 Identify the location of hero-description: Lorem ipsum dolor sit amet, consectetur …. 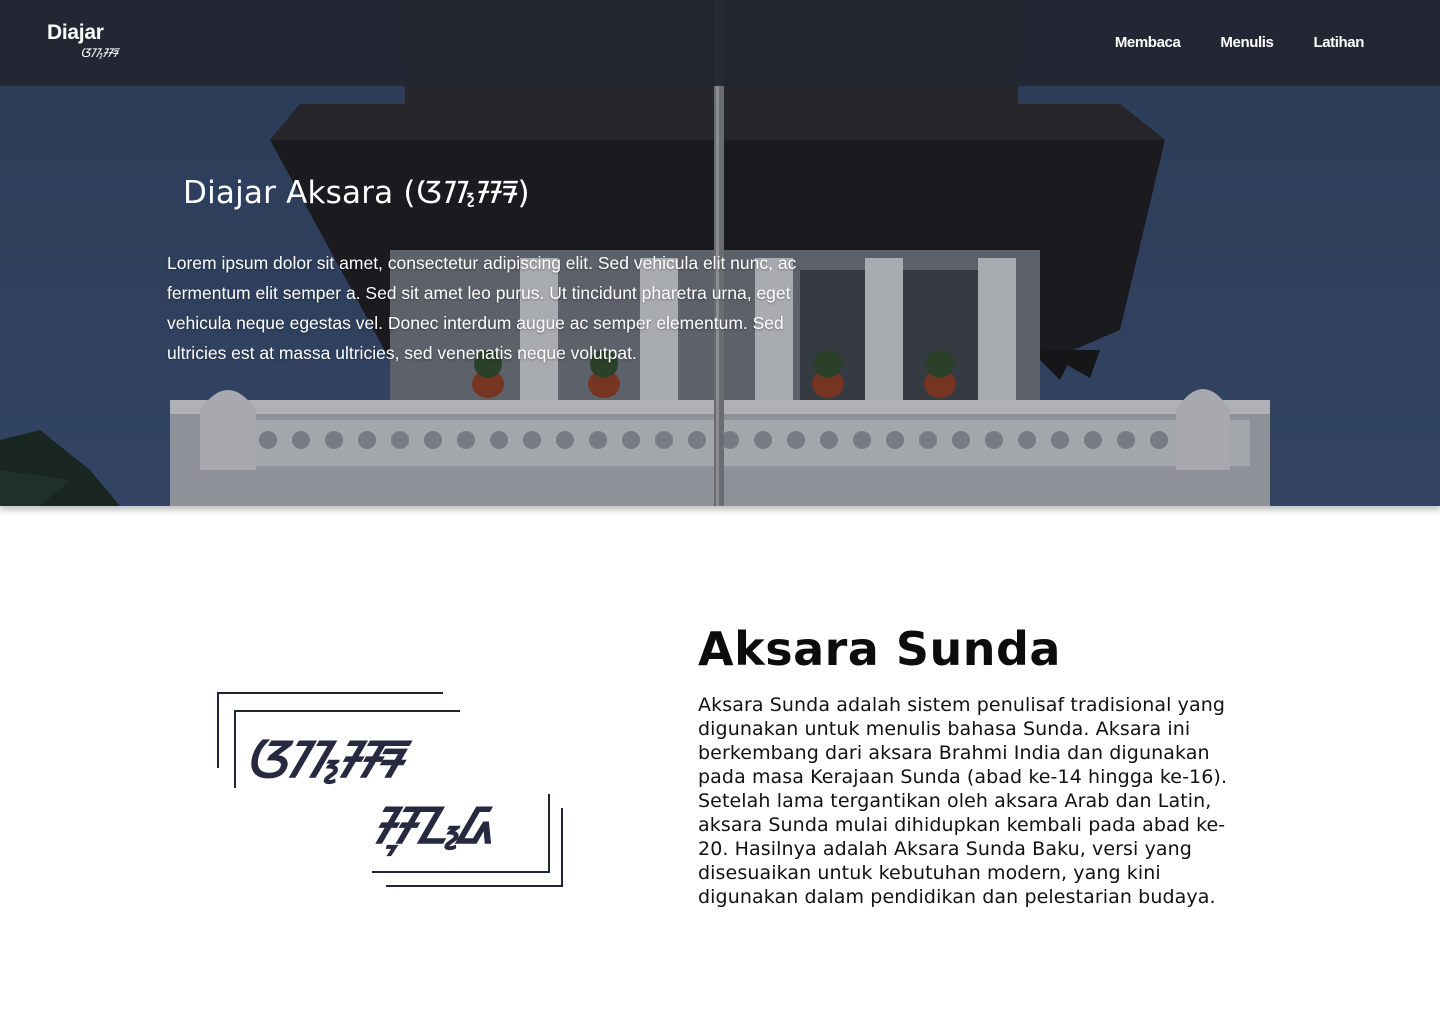
(482, 308).